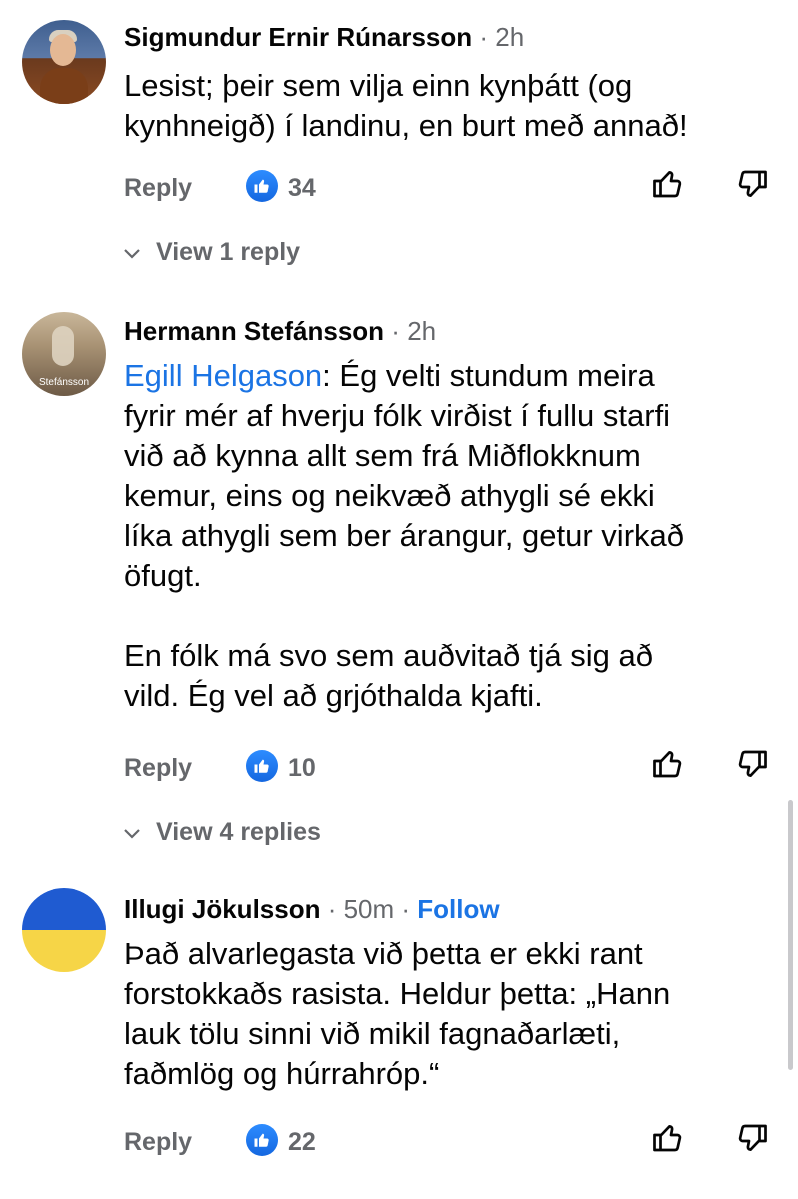  I want to click on comment-line: lauk tölu sinni við mikil fagnaðarlæti,, so click(372, 1033).